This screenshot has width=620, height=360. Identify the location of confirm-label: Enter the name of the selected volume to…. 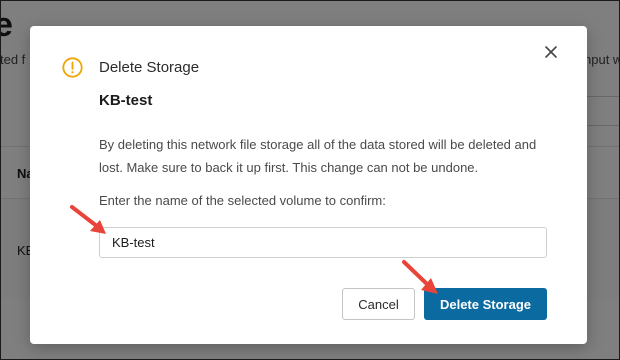
(242, 200).